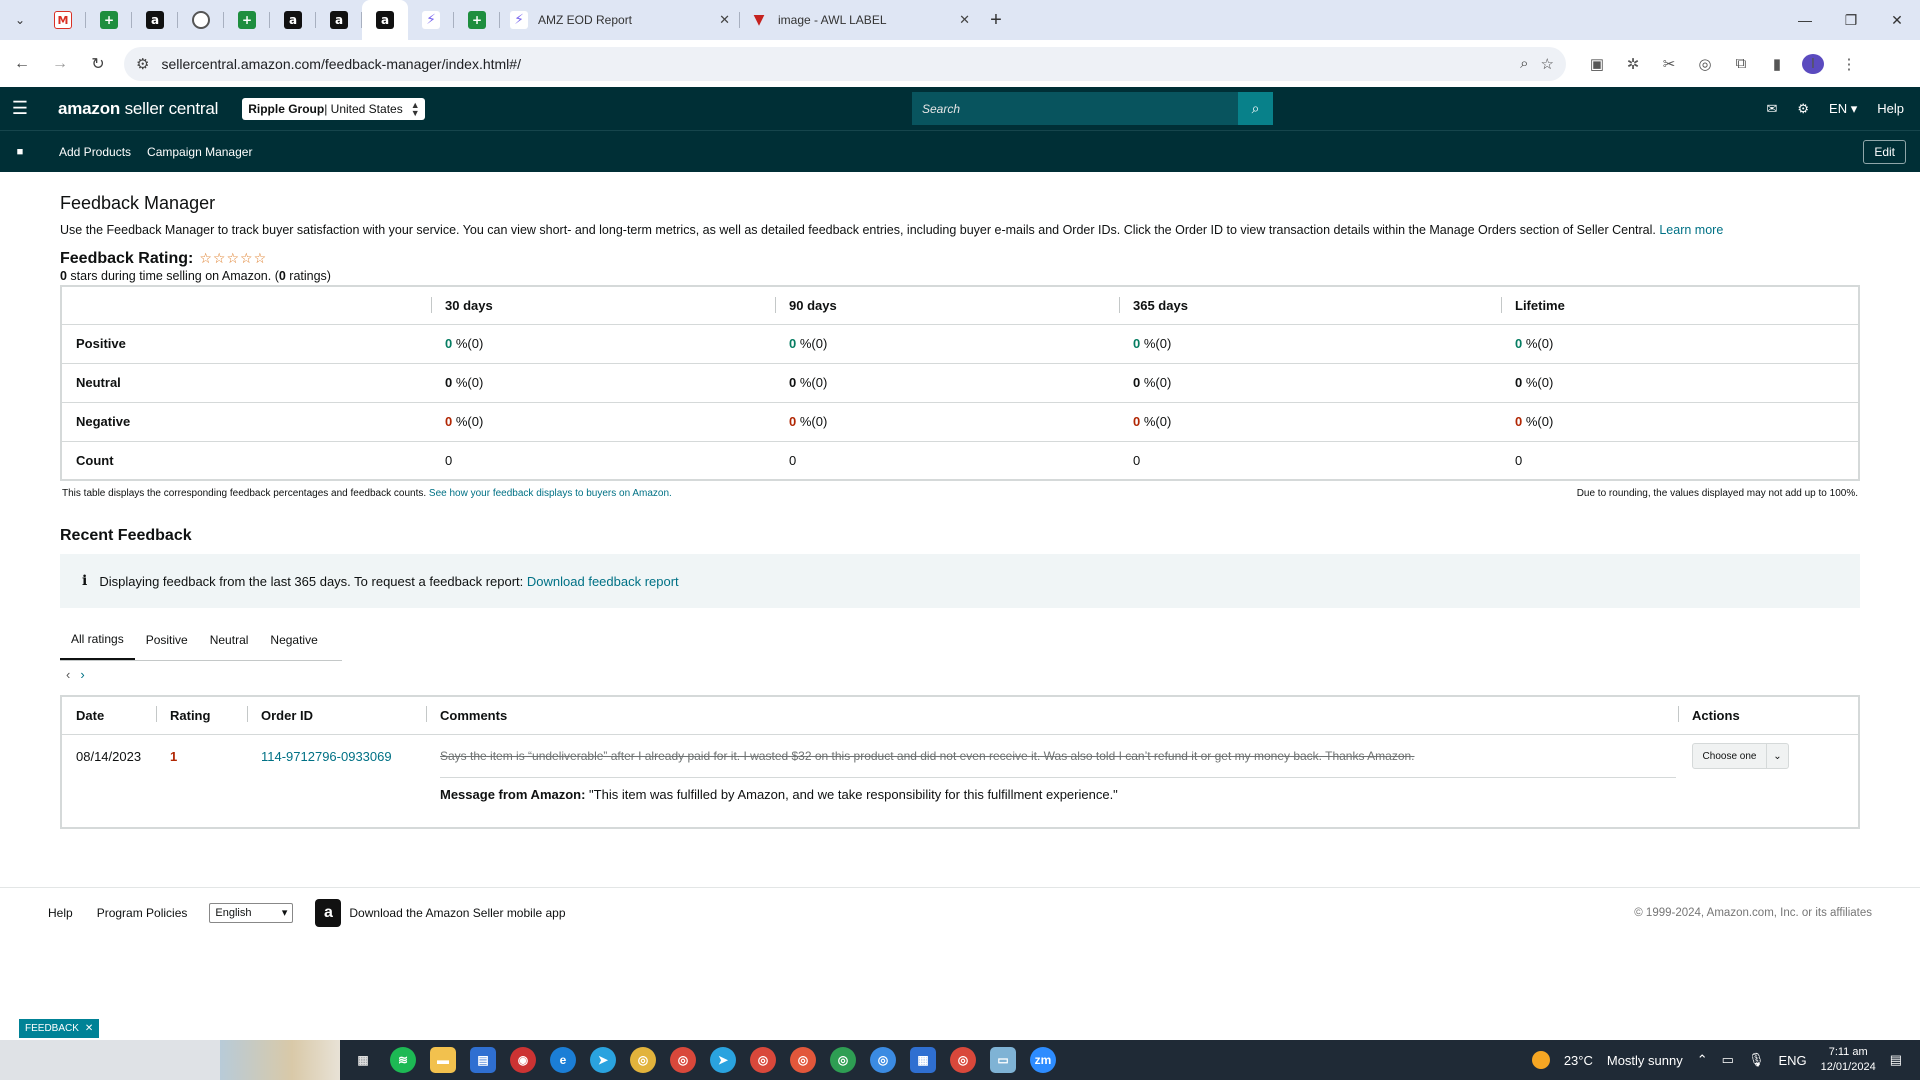 This screenshot has width=1920, height=1080. I want to click on extensions-bar: ▣ ✲ ✂ ◎ ⧉ ▮ I ⋮, so click(1723, 63).